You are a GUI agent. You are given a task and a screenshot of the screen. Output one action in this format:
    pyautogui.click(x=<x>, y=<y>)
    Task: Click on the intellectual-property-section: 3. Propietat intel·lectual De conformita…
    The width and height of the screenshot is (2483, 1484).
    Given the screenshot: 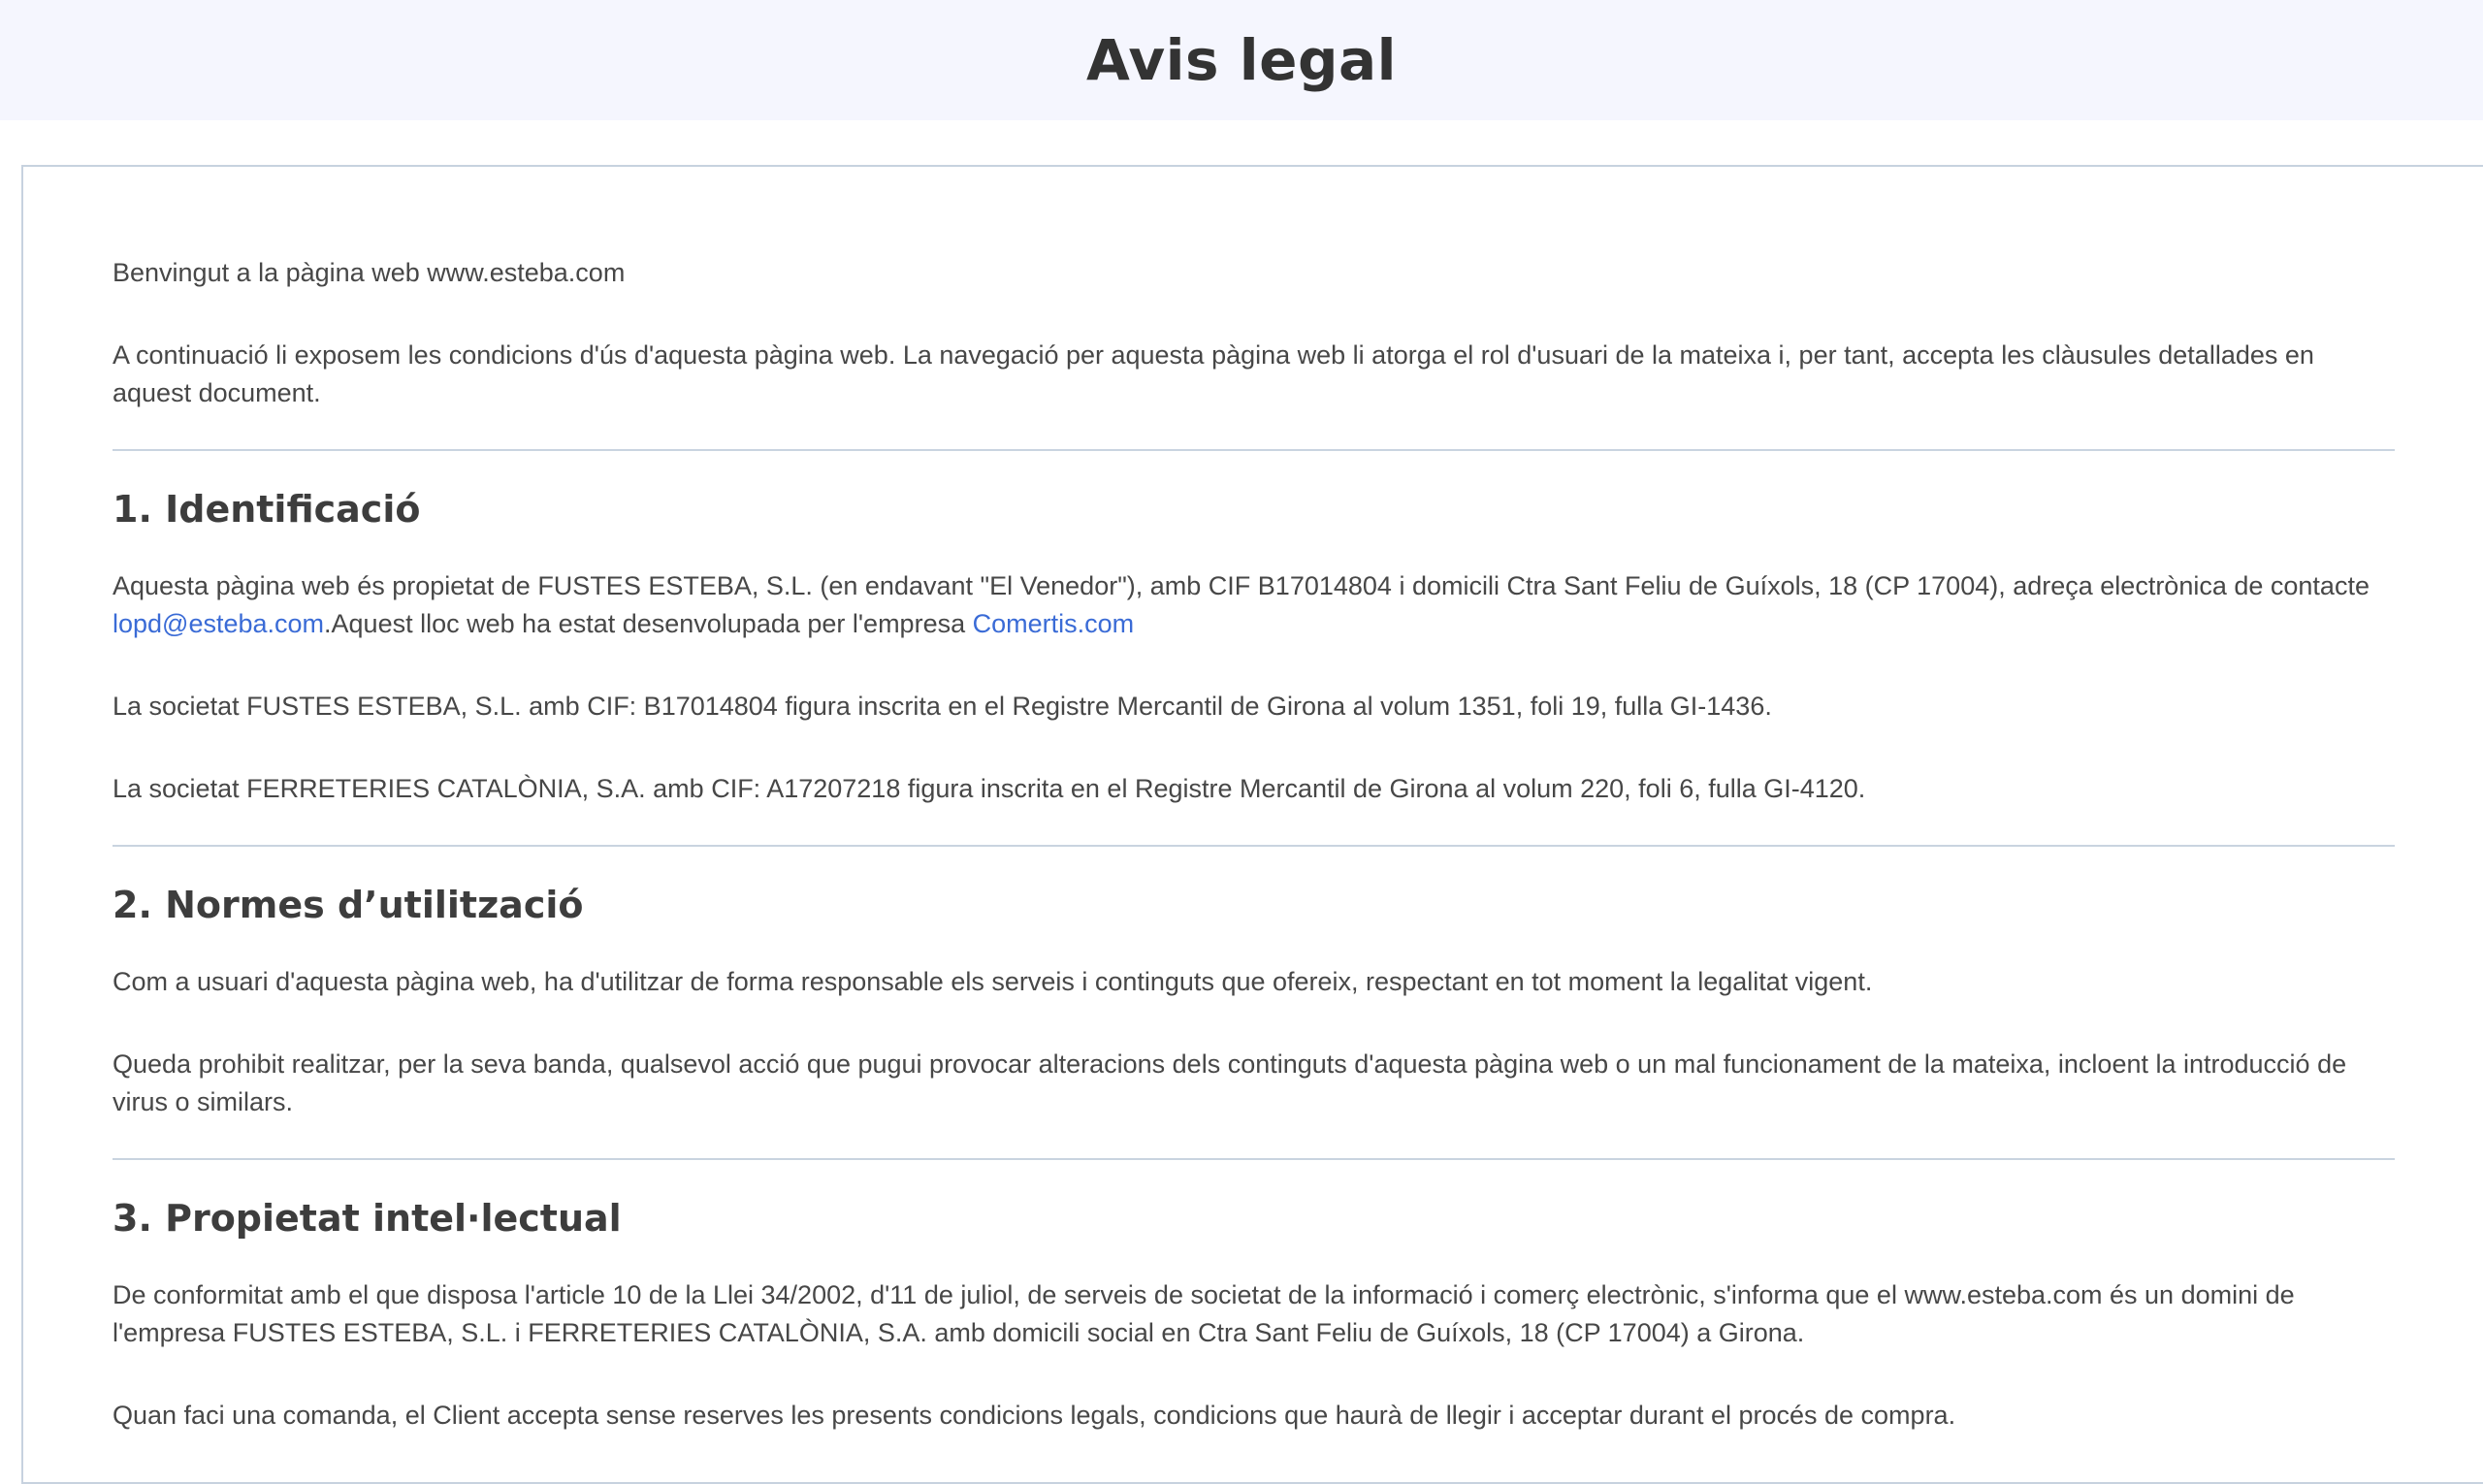 What is the action you would take?
    pyautogui.click(x=1254, y=1316)
    